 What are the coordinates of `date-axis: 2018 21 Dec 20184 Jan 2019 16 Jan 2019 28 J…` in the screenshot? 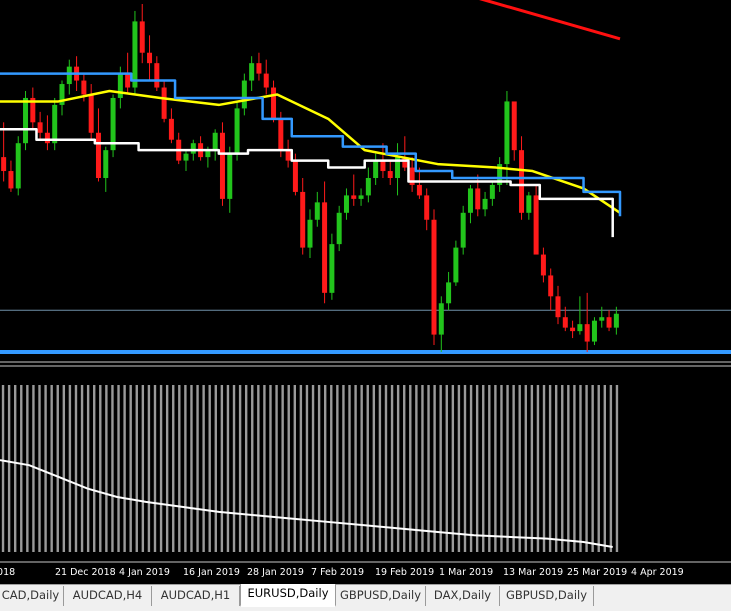 It's located at (342, 572).